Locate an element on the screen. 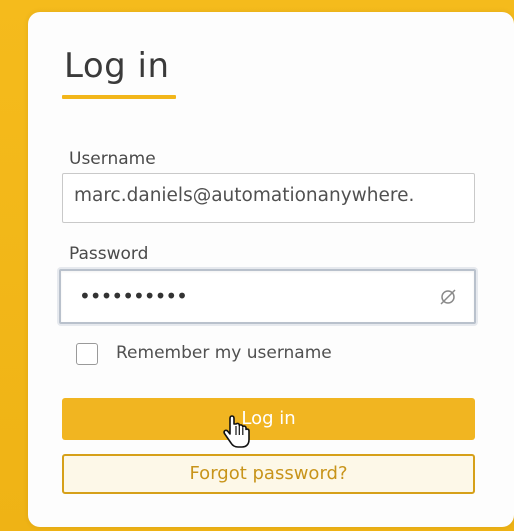  title-underline is located at coordinates (119, 97).